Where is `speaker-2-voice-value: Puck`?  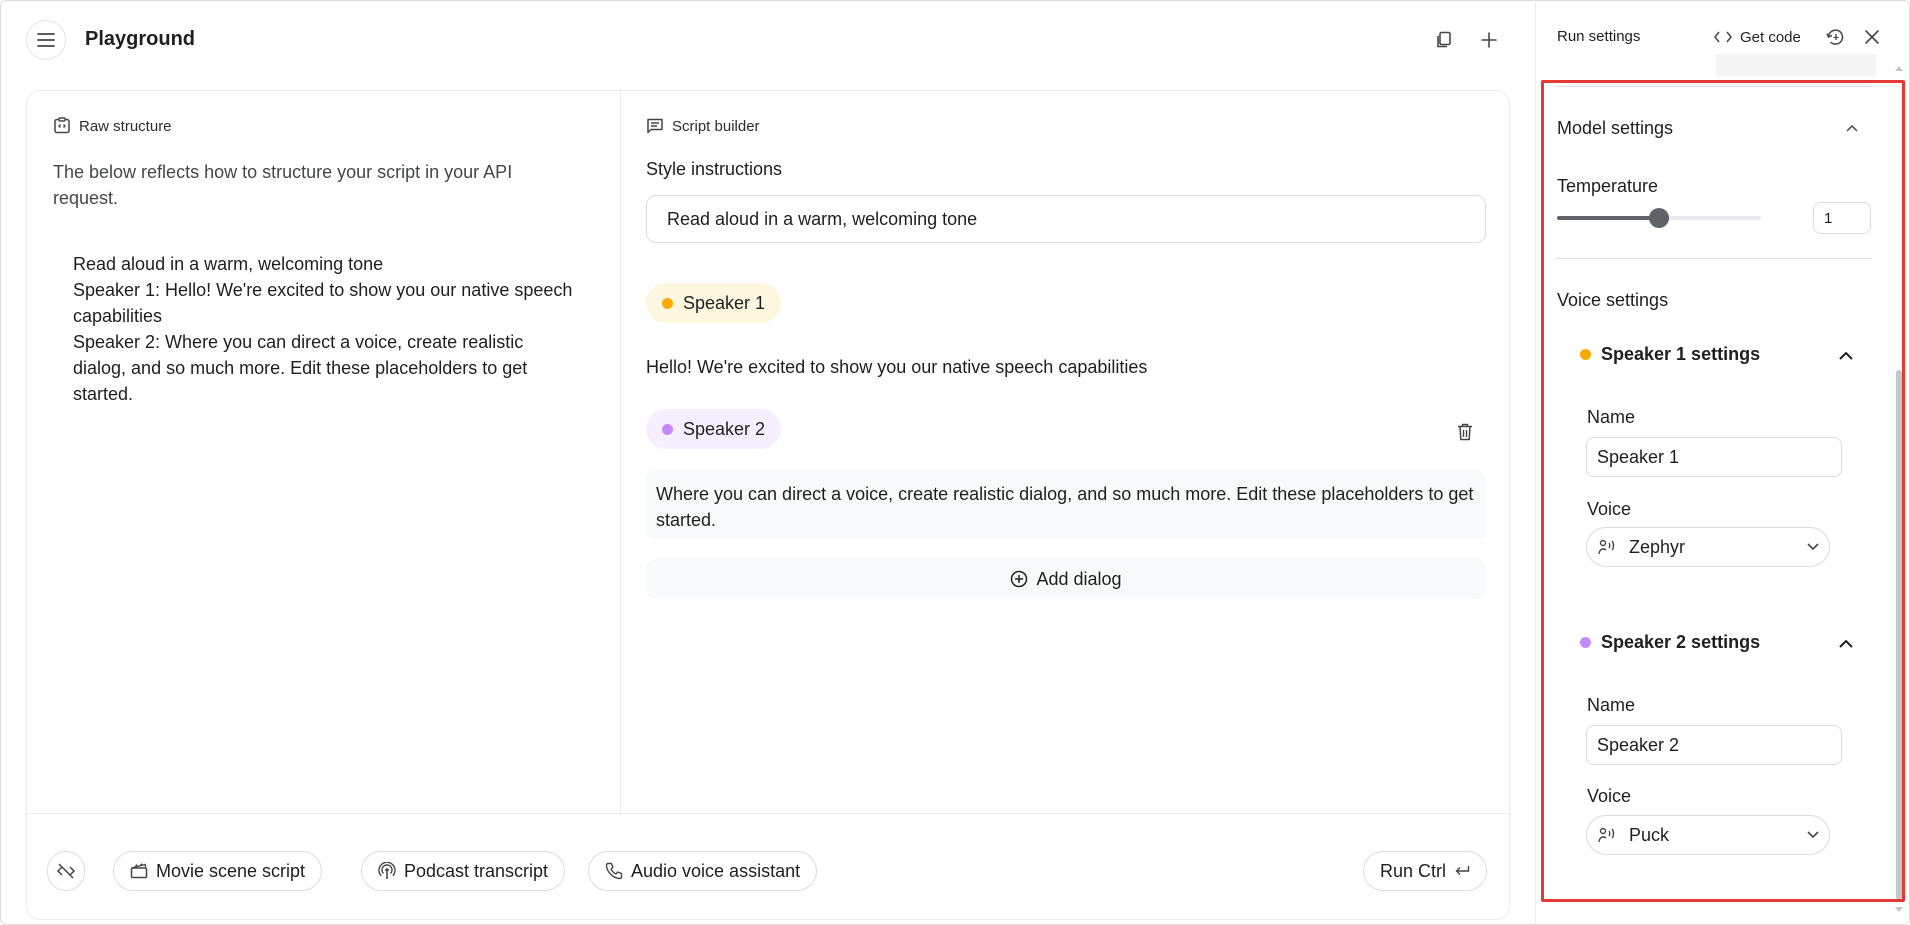
speaker-2-voice-value: Puck is located at coordinates (1649, 834).